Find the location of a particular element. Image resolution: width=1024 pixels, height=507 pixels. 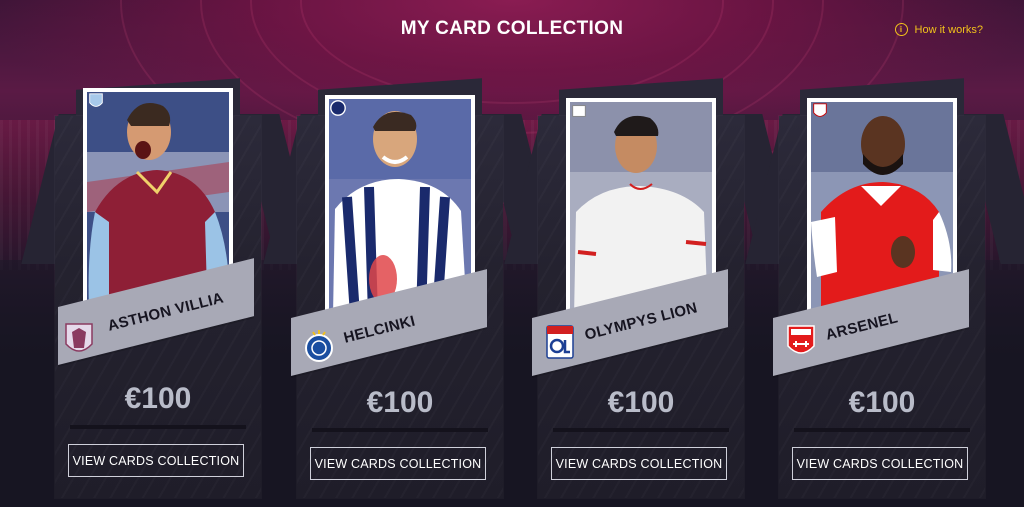

olympique-lyonnais-crest-icon is located at coordinates (560, 342).